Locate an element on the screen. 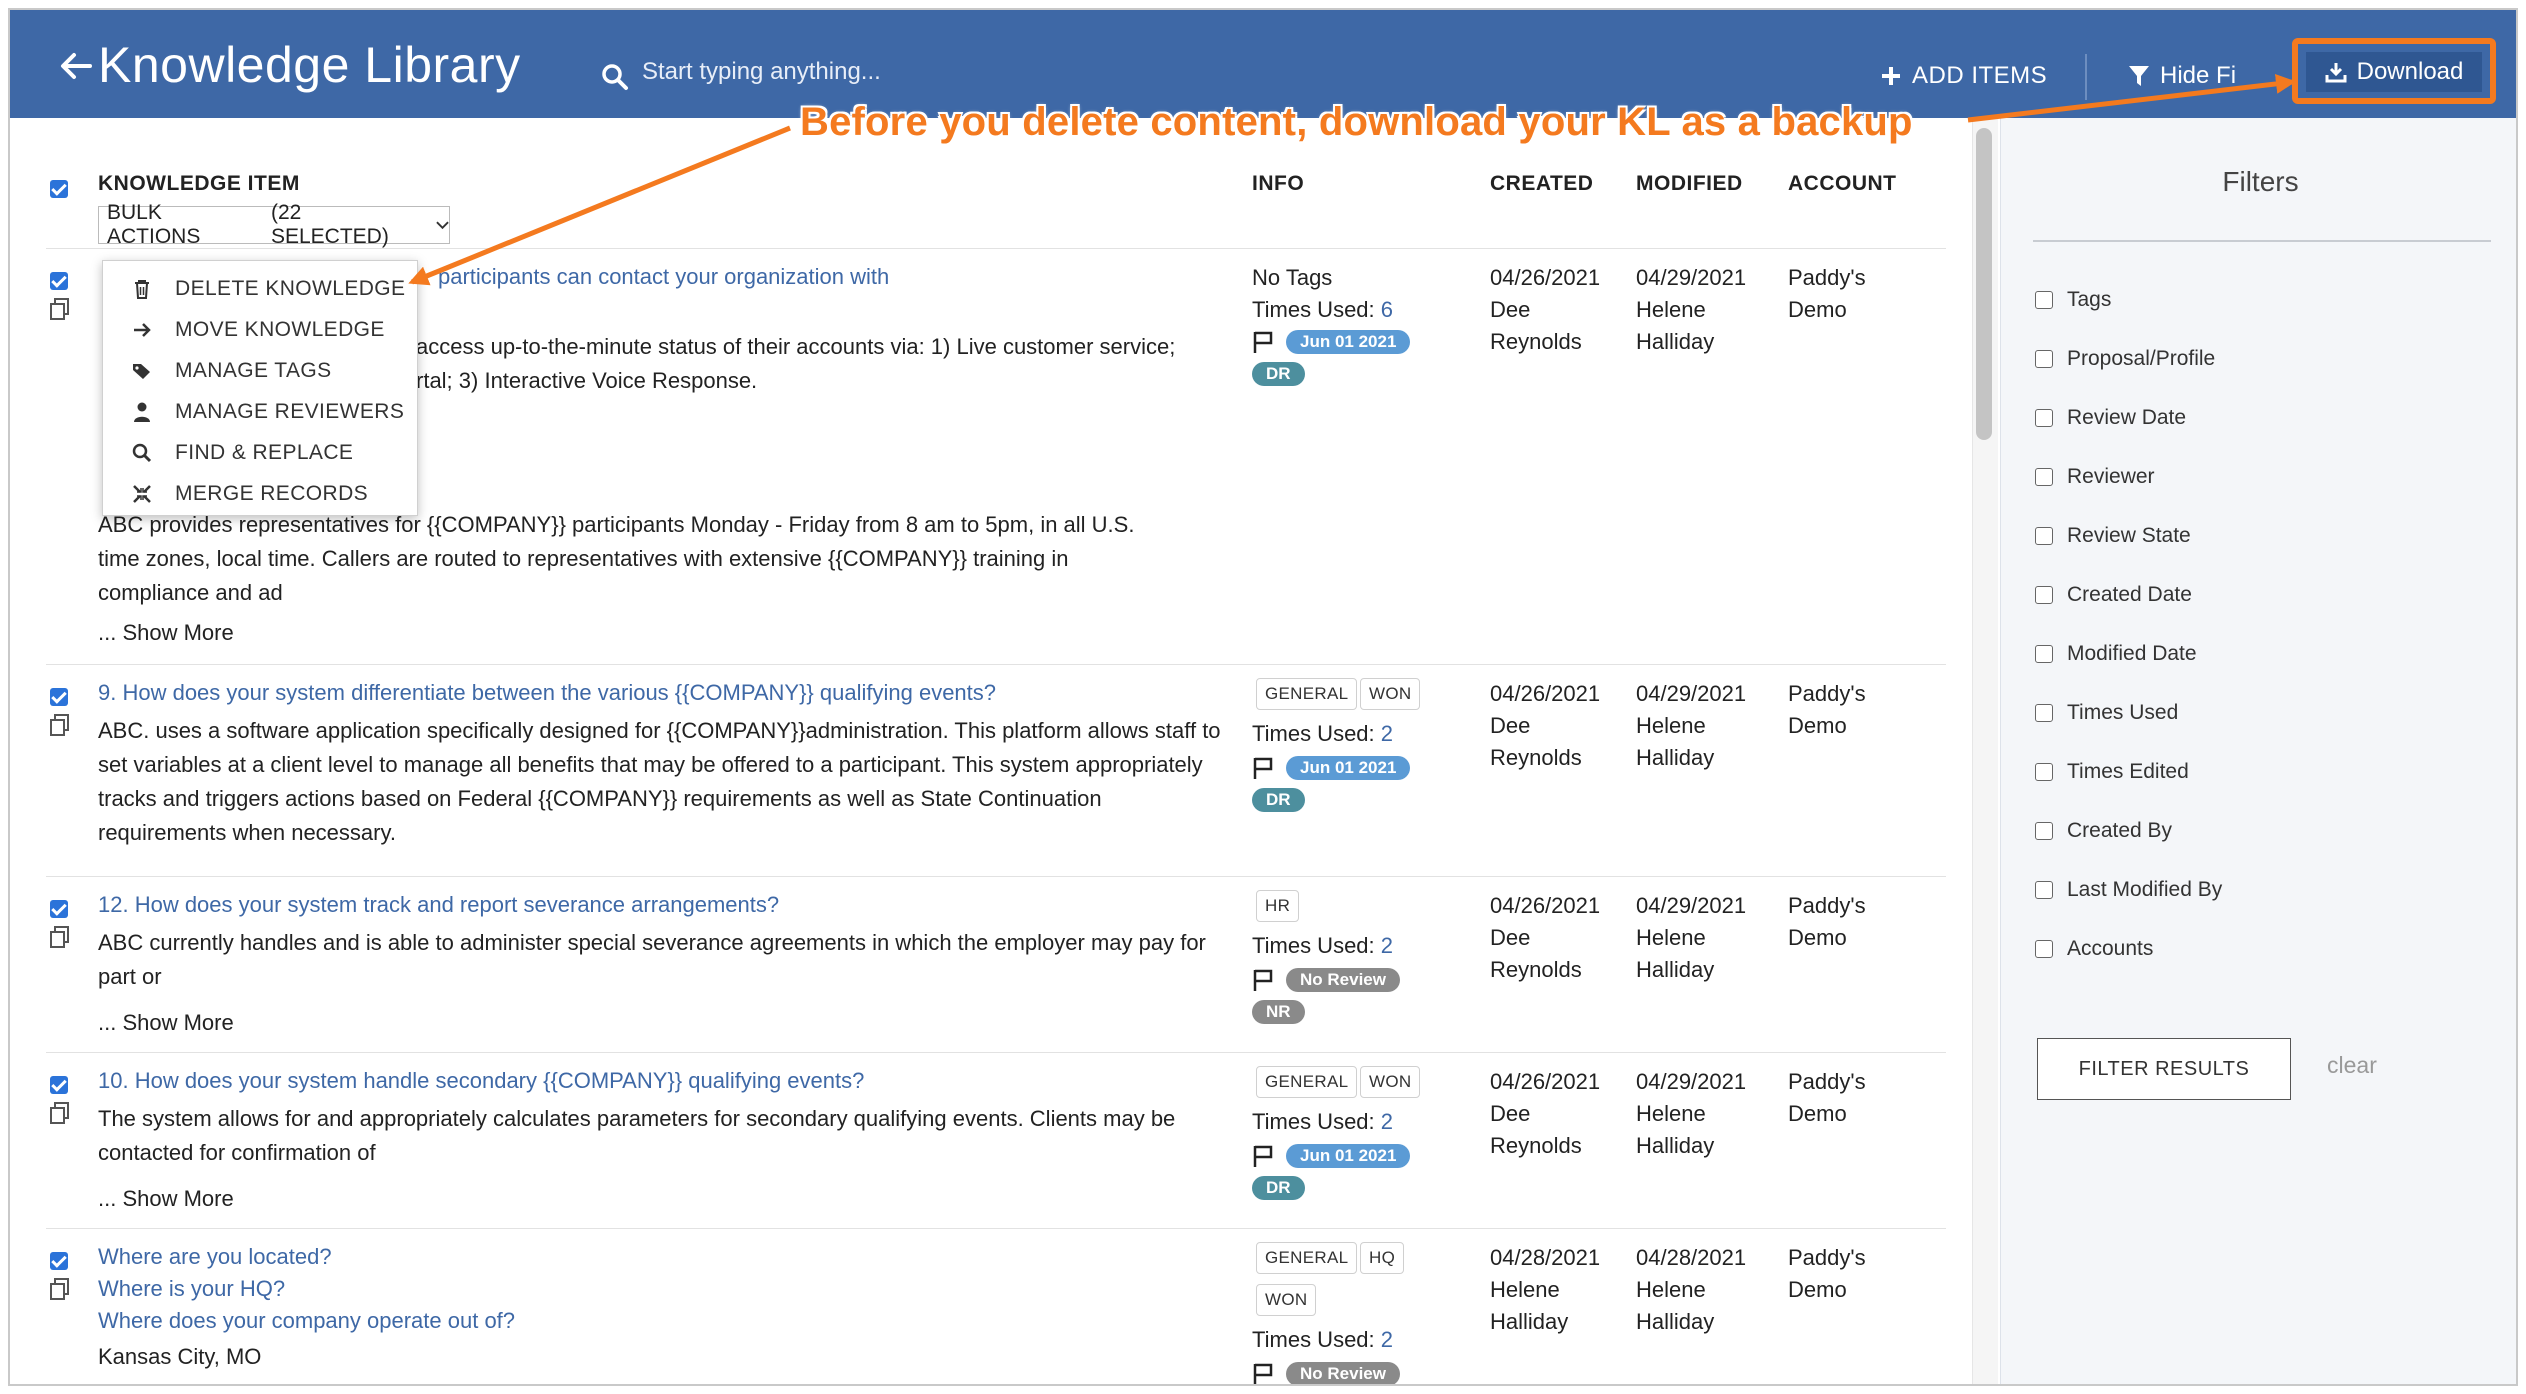  row-divider is located at coordinates (996, 876).